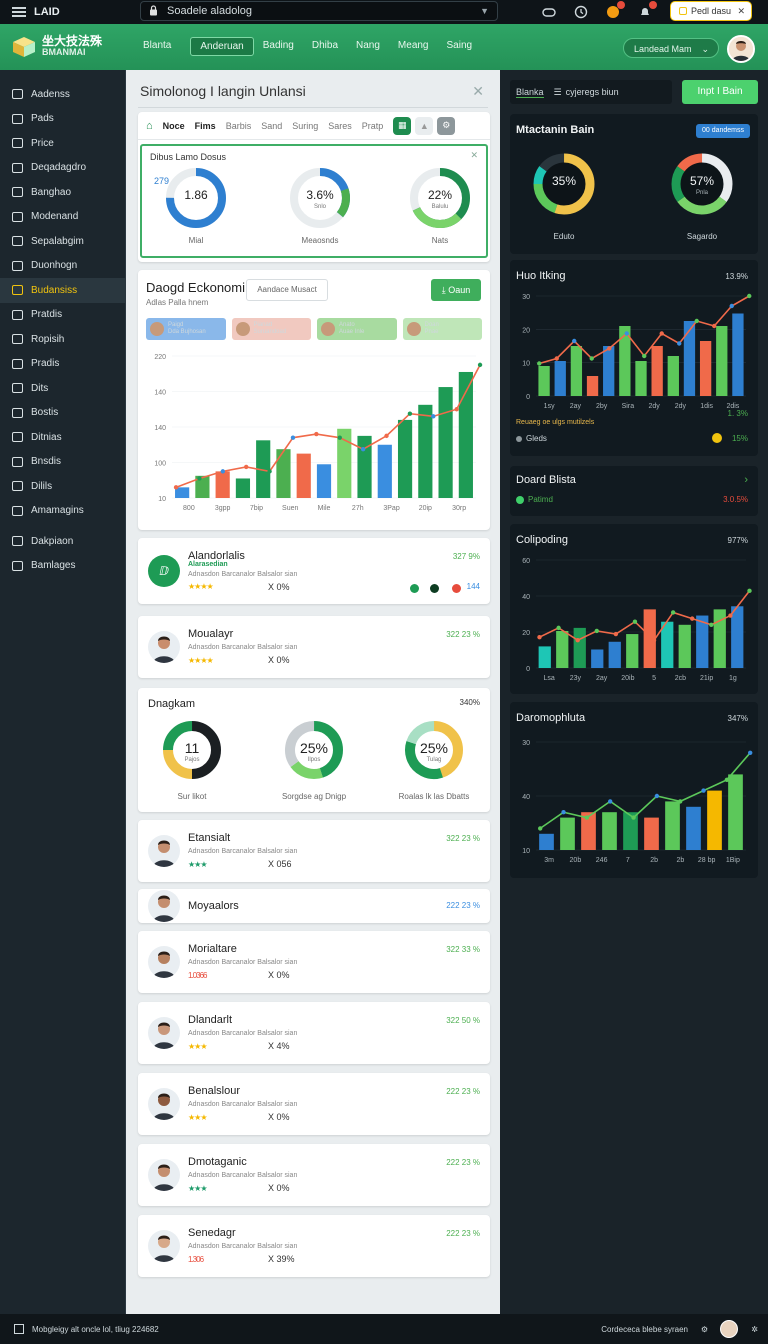  What do you see at coordinates (62, 266) in the screenshot?
I see `sidebar-item-8: Duonhogn` at bounding box center [62, 266].